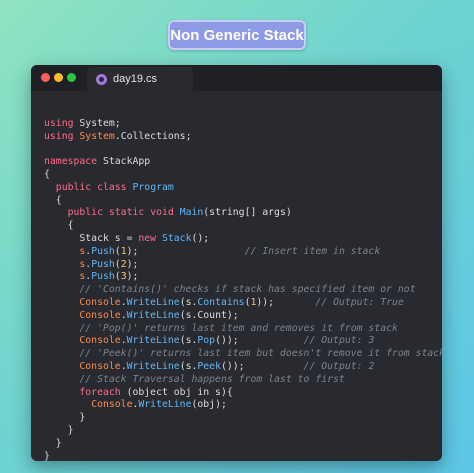 This screenshot has height=473, width=474. What do you see at coordinates (206, 341) in the screenshot?
I see `code-token: Pop` at bounding box center [206, 341].